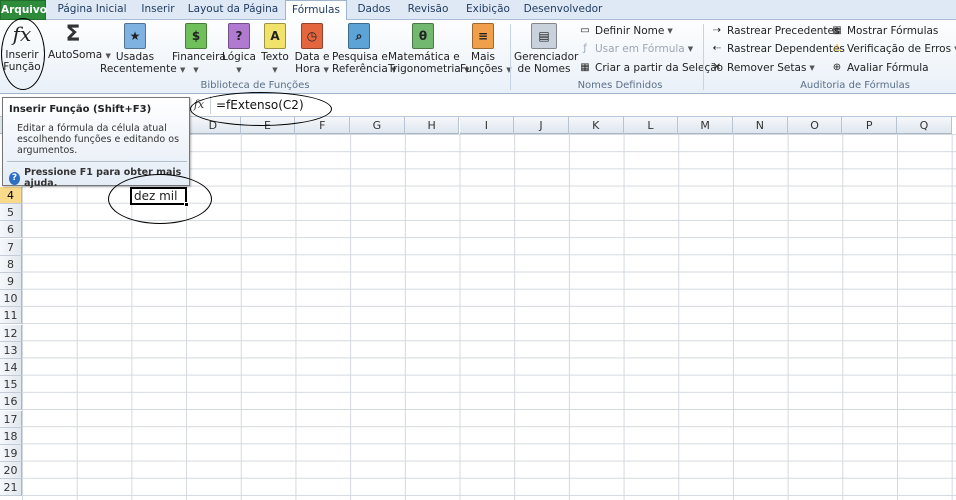  Describe the element at coordinates (428, 10) in the screenshot. I see `tab-revisao: Revisão` at that location.